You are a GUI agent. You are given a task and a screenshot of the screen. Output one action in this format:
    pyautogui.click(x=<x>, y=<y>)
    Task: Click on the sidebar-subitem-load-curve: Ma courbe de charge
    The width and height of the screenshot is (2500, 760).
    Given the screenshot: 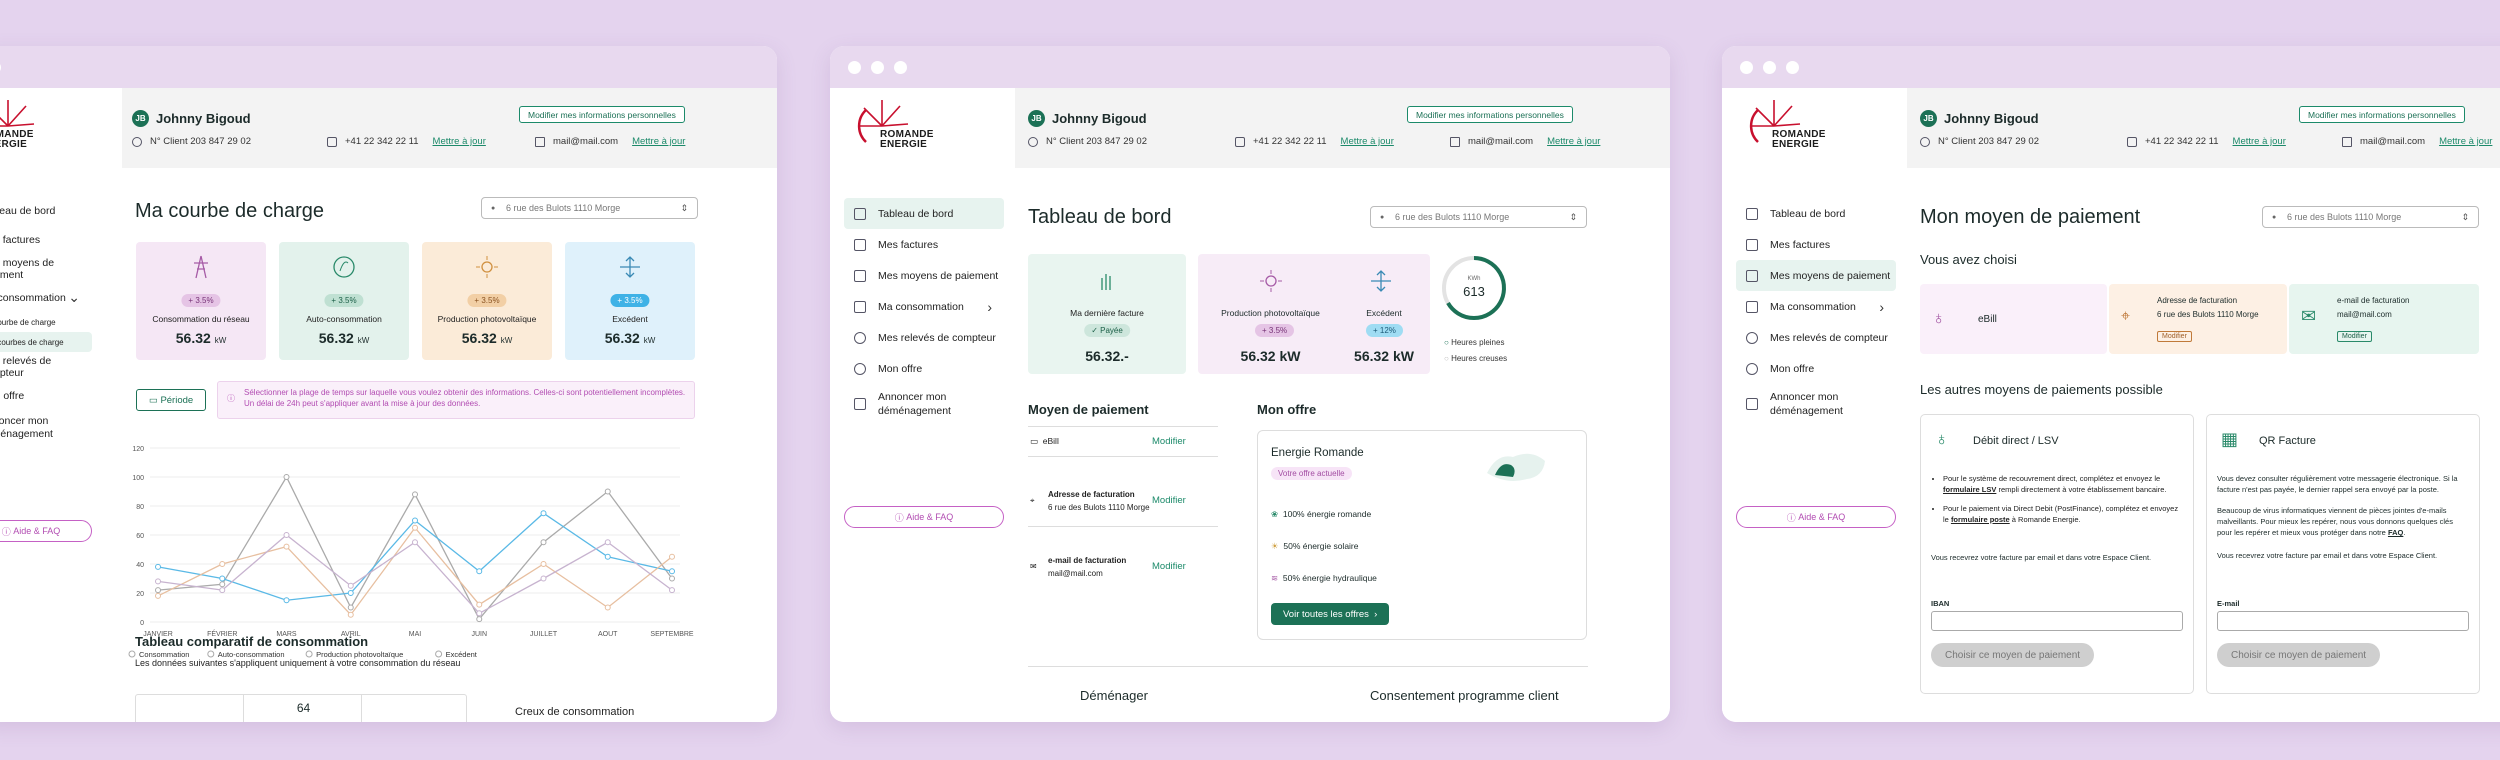 What is the action you would take?
    pyautogui.click(x=46, y=322)
    